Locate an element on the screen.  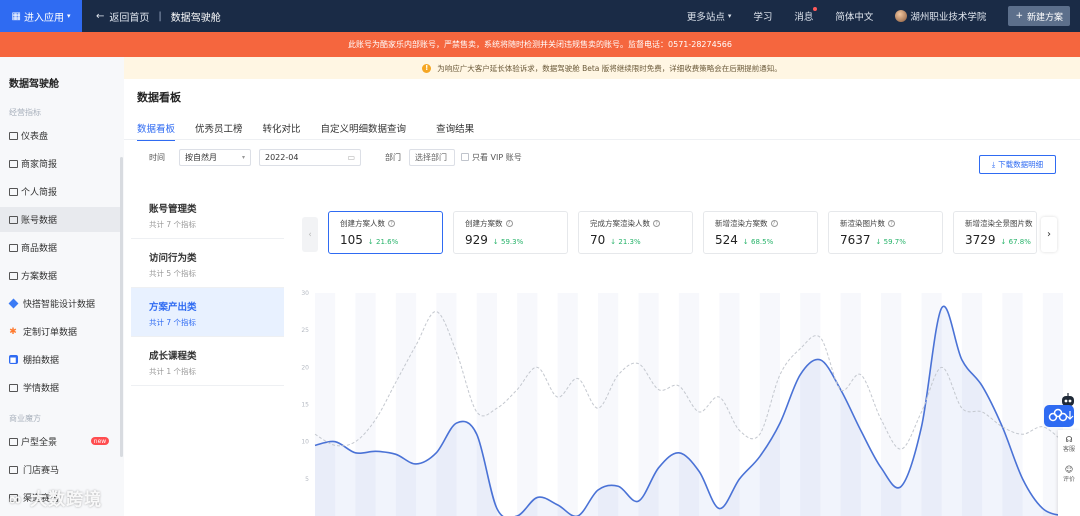
sidebar-item-personal-report: 个人简报 is located at coordinates (61, 191).